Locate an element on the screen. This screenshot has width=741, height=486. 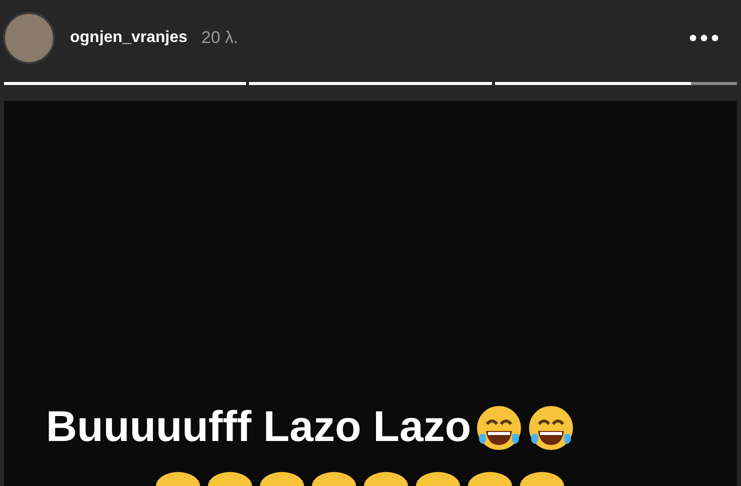
avatar is located at coordinates (29, 38).